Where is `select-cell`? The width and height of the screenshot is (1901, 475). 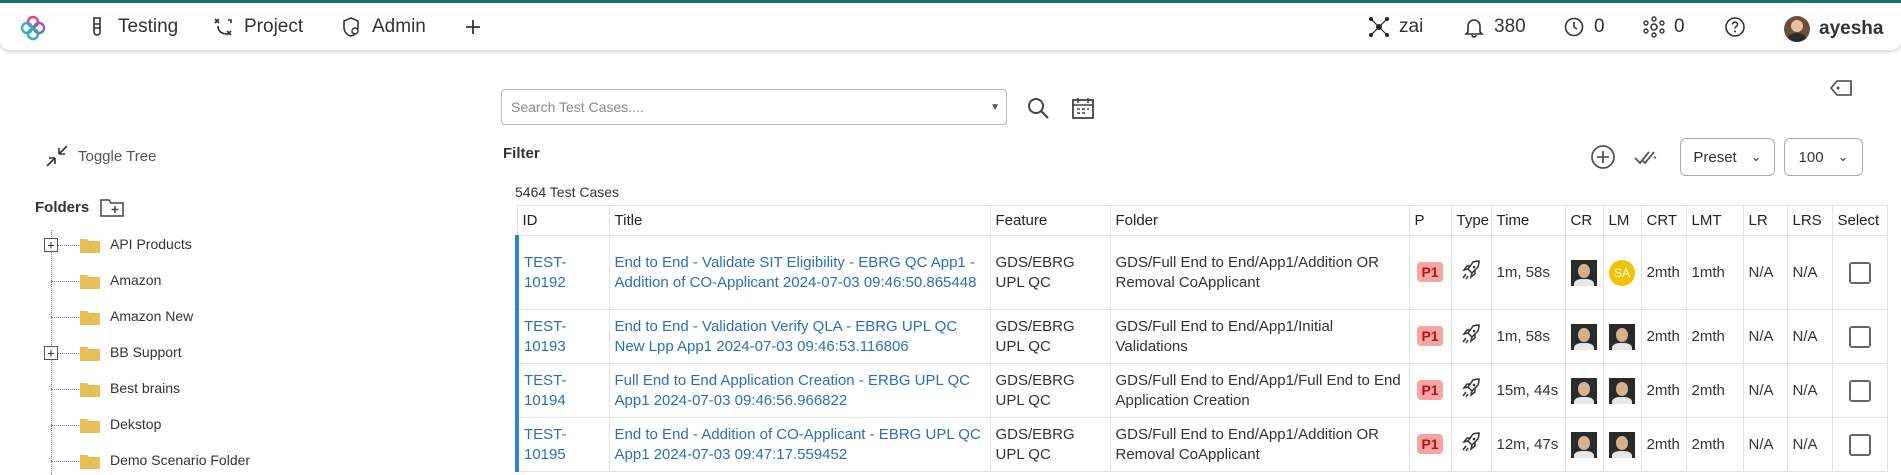 select-cell is located at coordinates (1859, 444).